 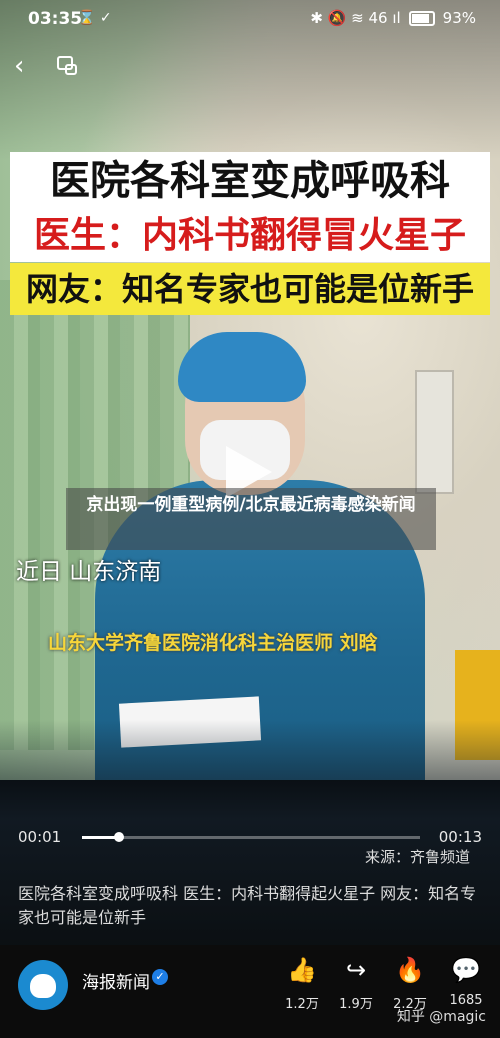 What do you see at coordinates (434, 432) in the screenshot?
I see `wall-shelf` at bounding box center [434, 432].